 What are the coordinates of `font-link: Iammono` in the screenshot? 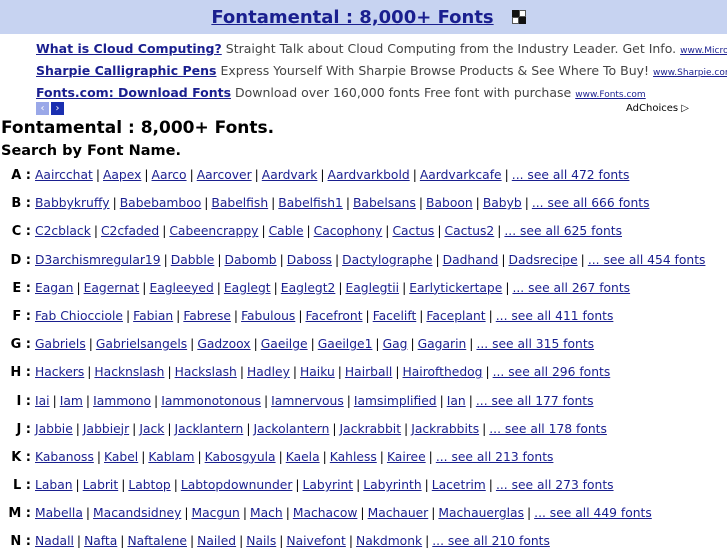 It's located at (122, 401).